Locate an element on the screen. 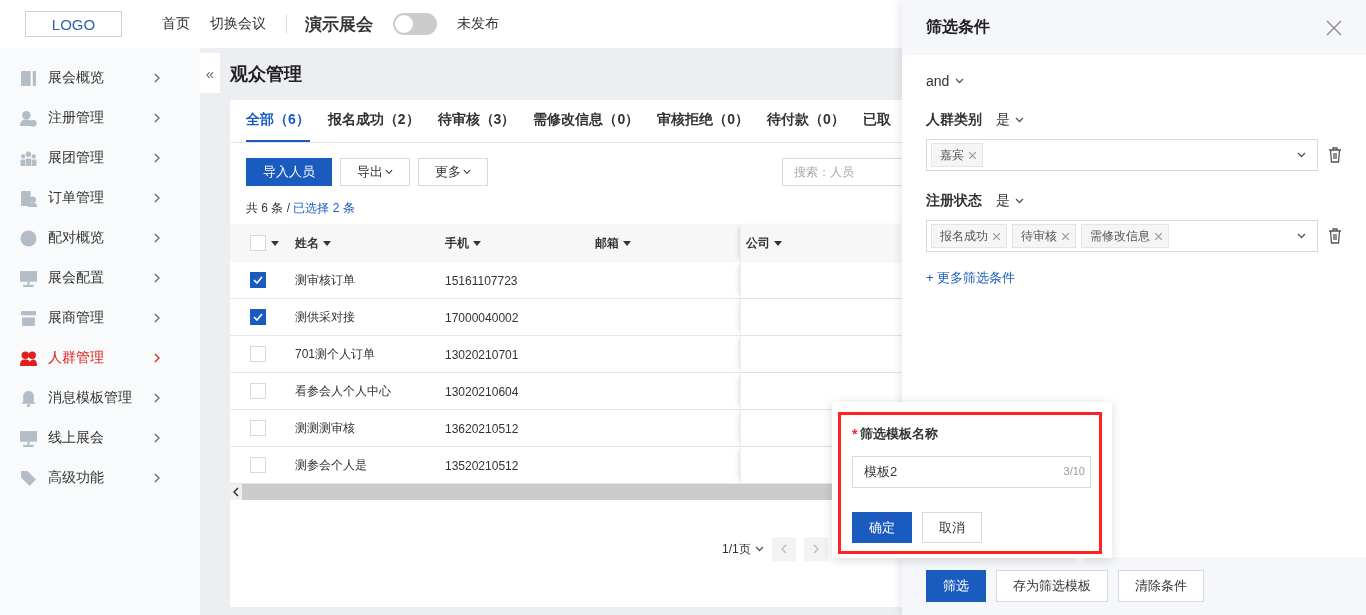 The width and height of the screenshot is (1366, 615). tab: 待审核（3） is located at coordinates (476, 121).